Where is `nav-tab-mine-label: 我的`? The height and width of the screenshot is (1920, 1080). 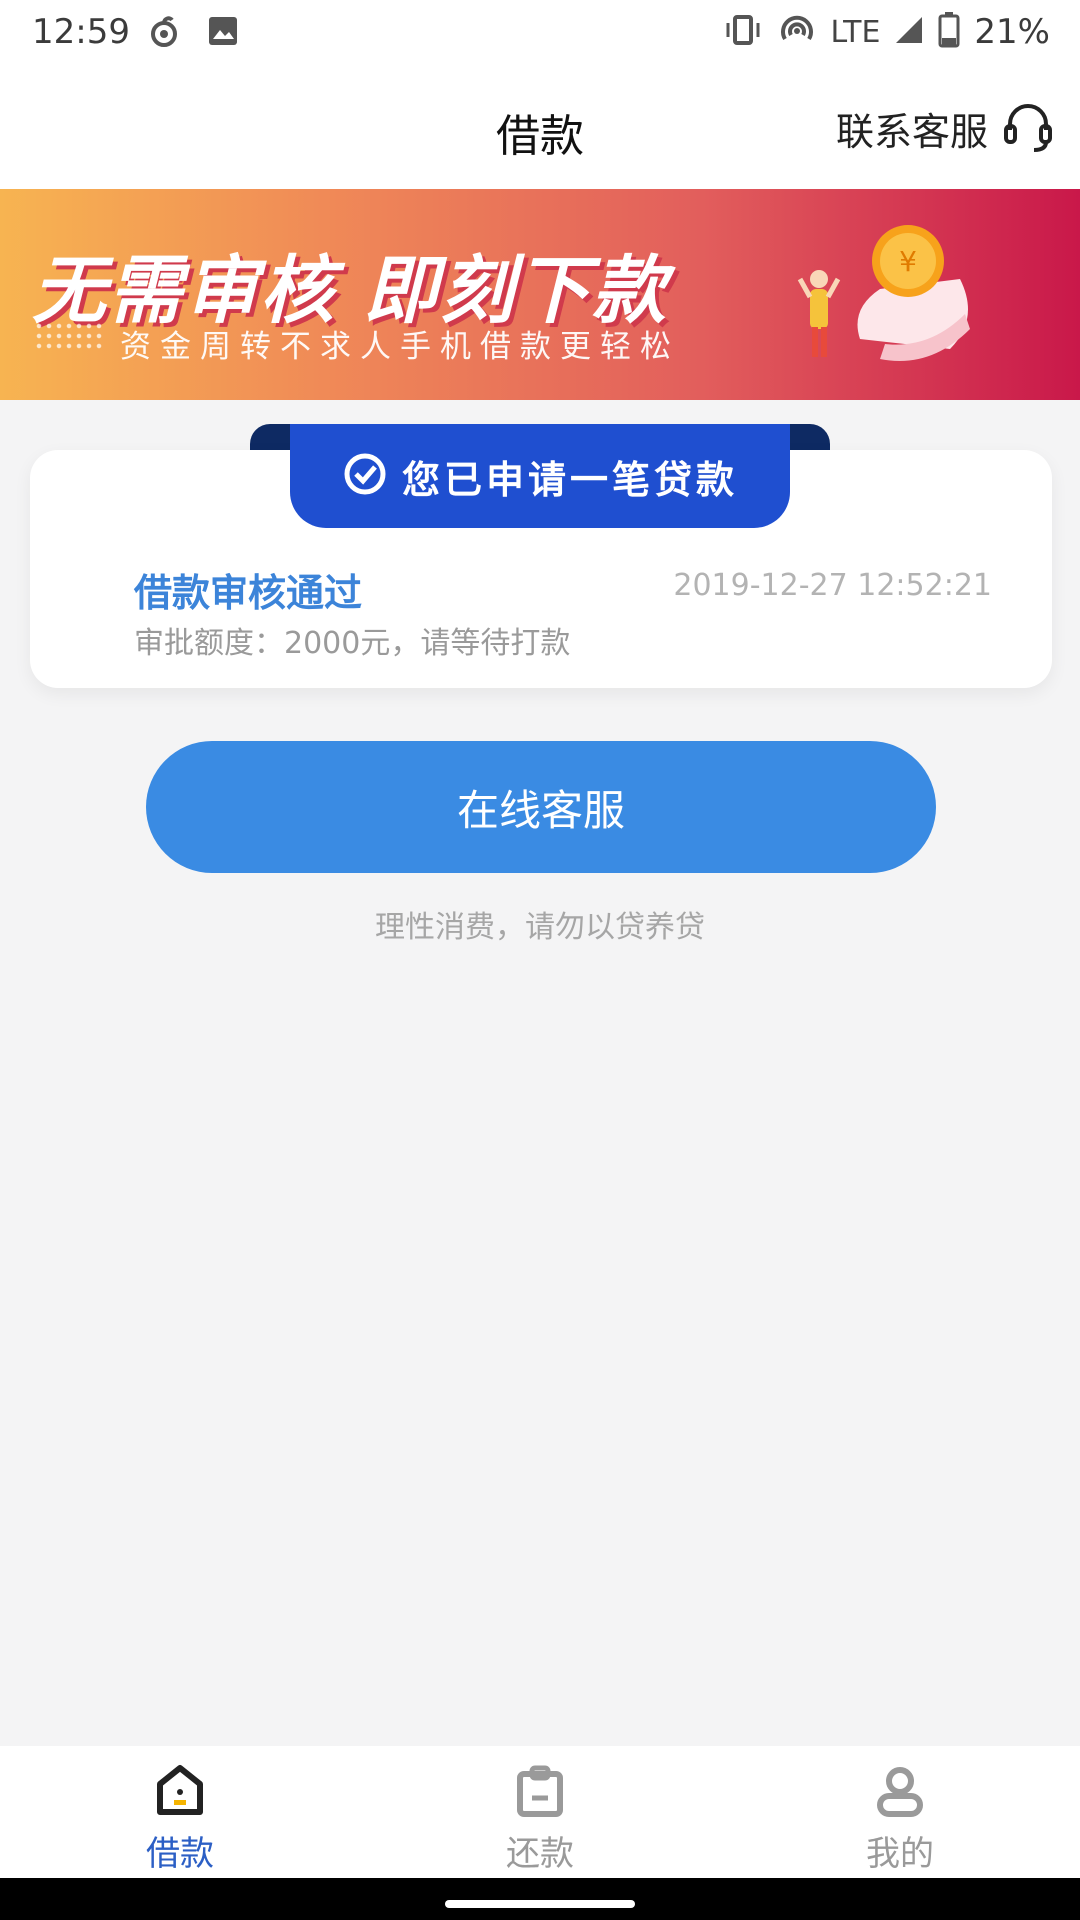 nav-tab-mine-label: 我的 is located at coordinates (900, 1854).